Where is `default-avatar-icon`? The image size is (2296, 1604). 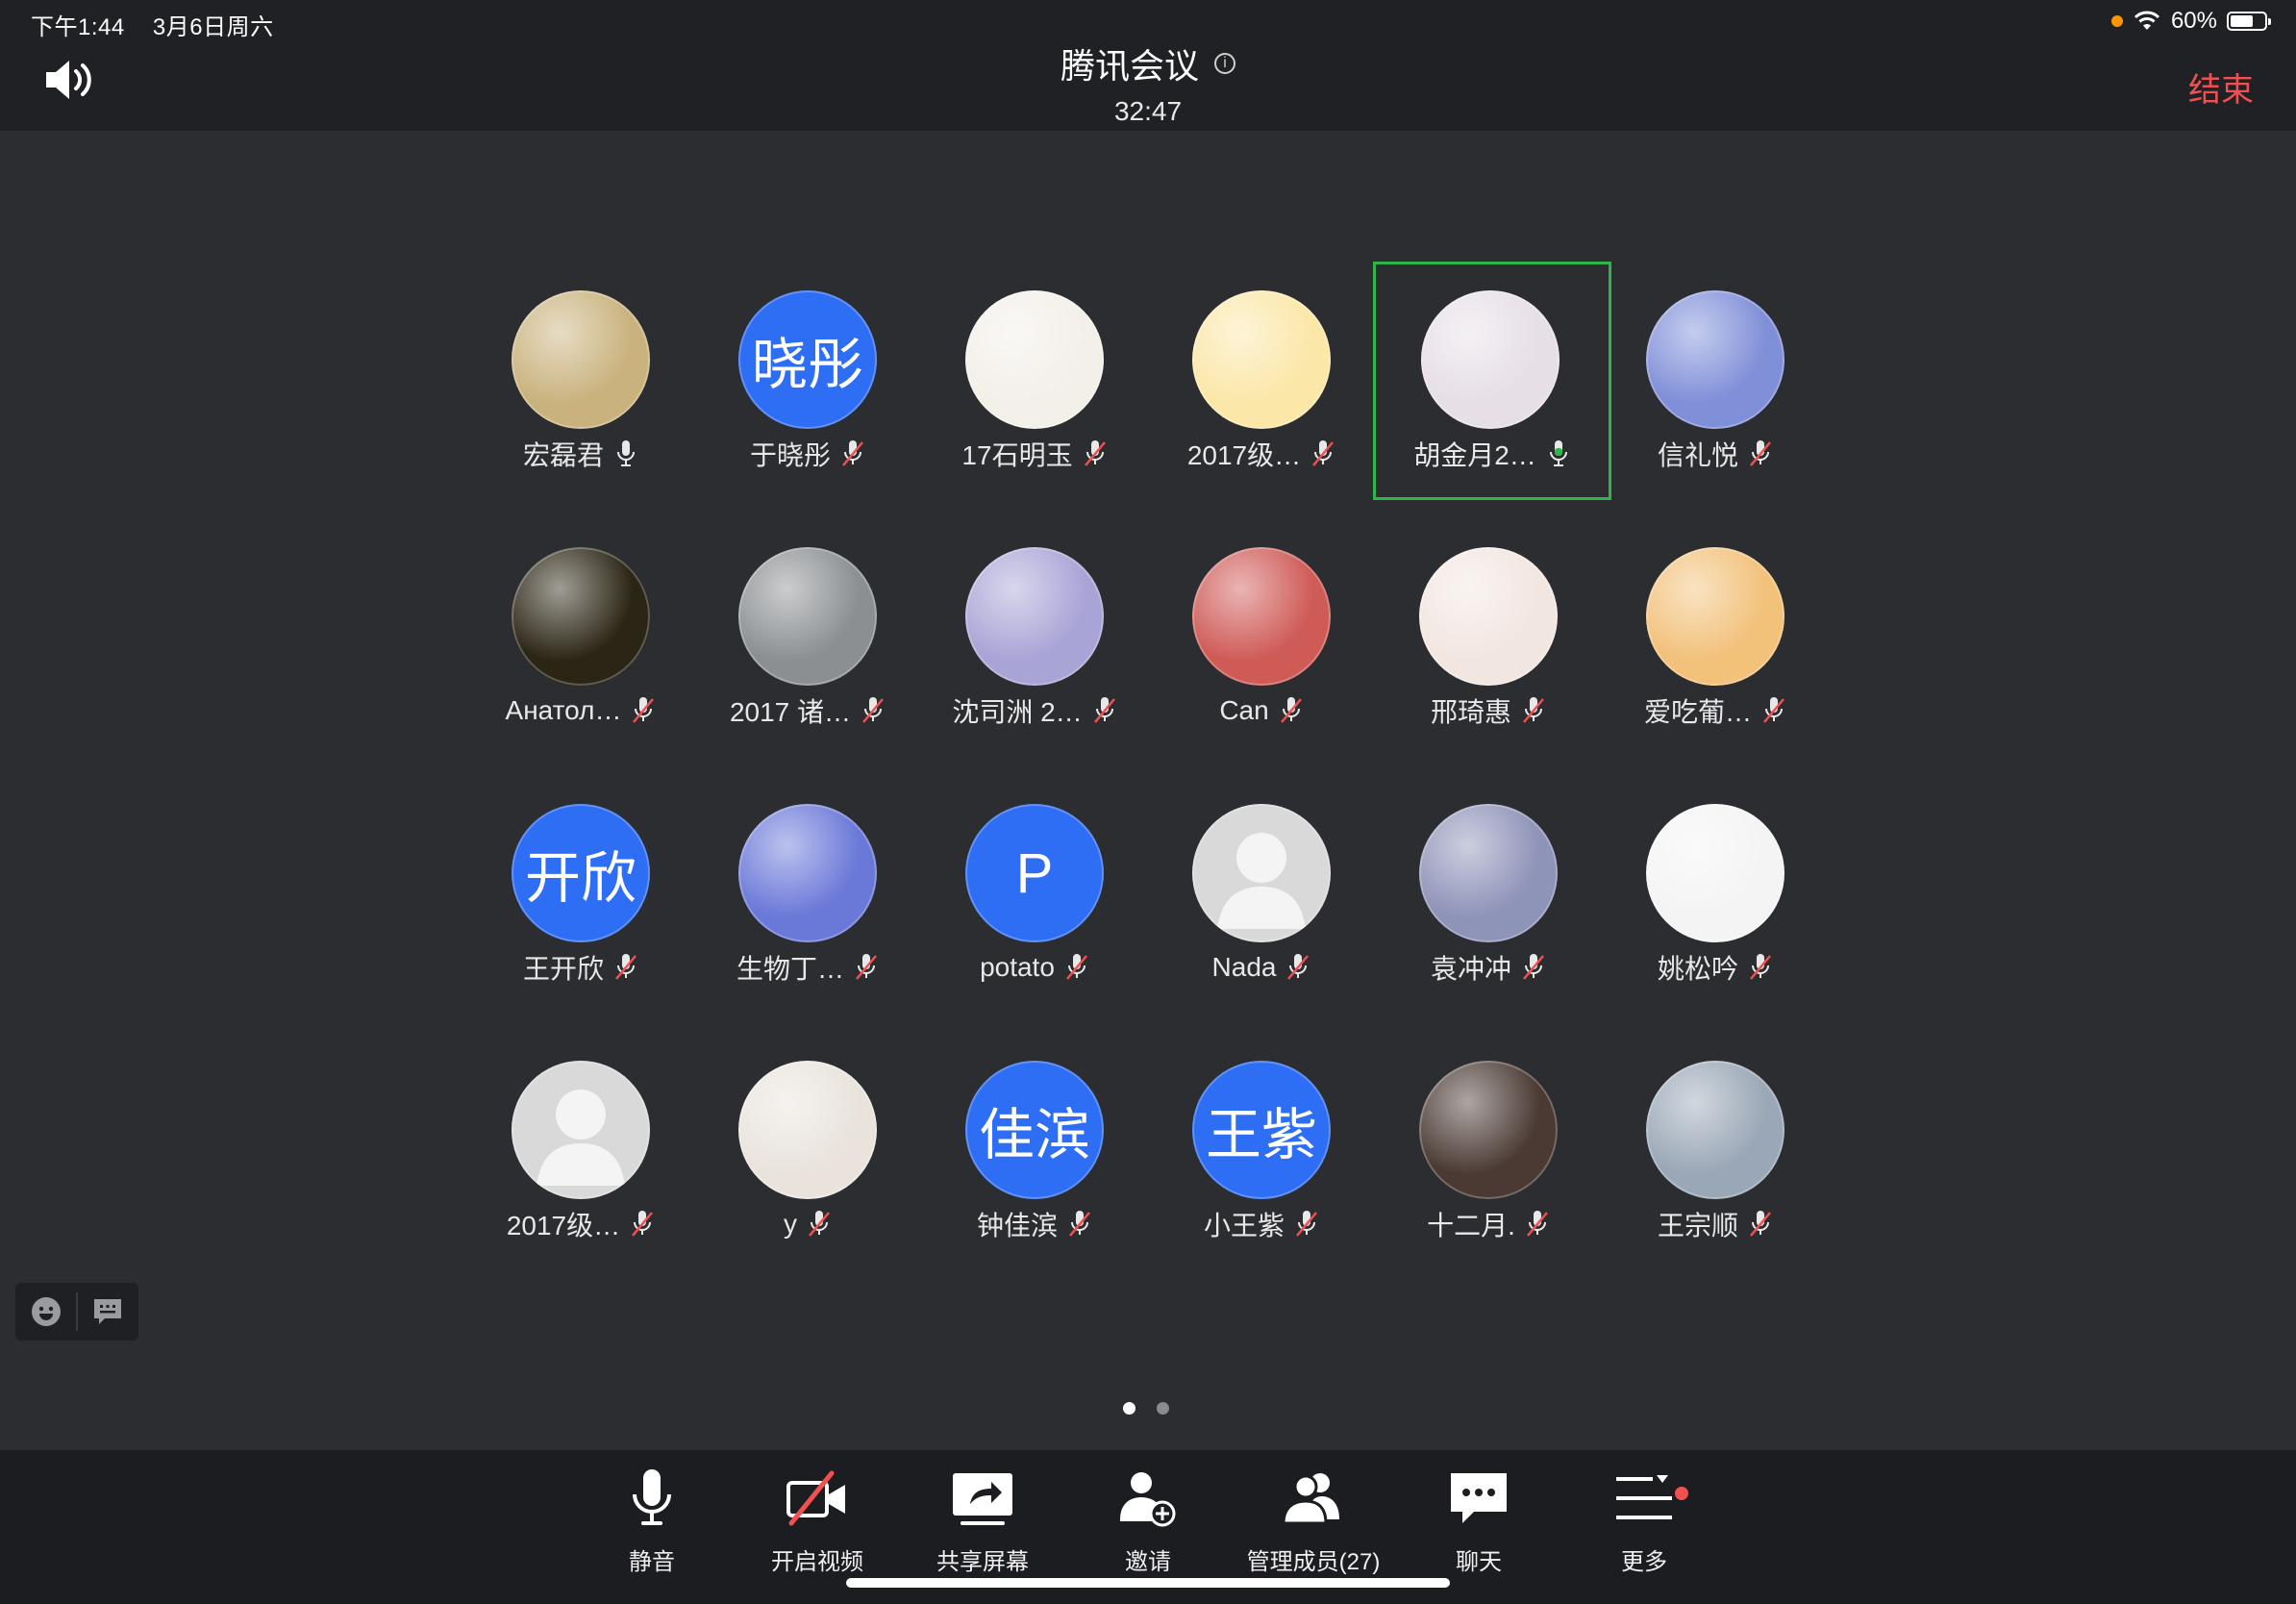
default-avatar-icon is located at coordinates (1261, 873).